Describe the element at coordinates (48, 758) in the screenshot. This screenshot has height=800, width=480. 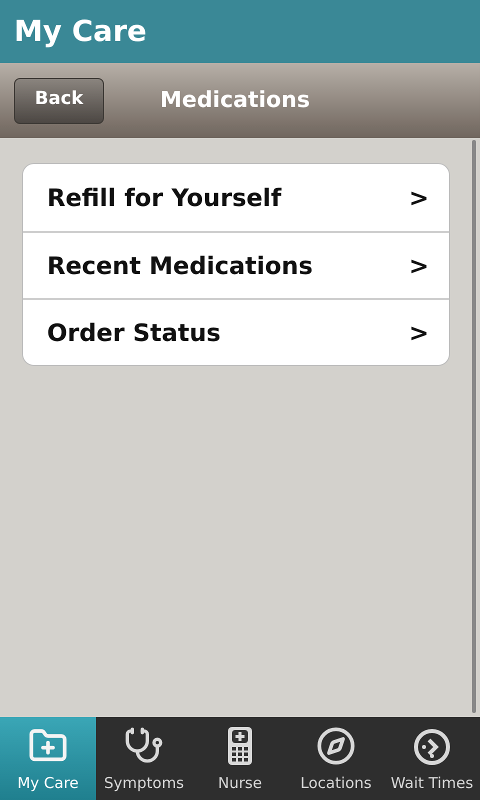
I see `tab: My Care` at that location.